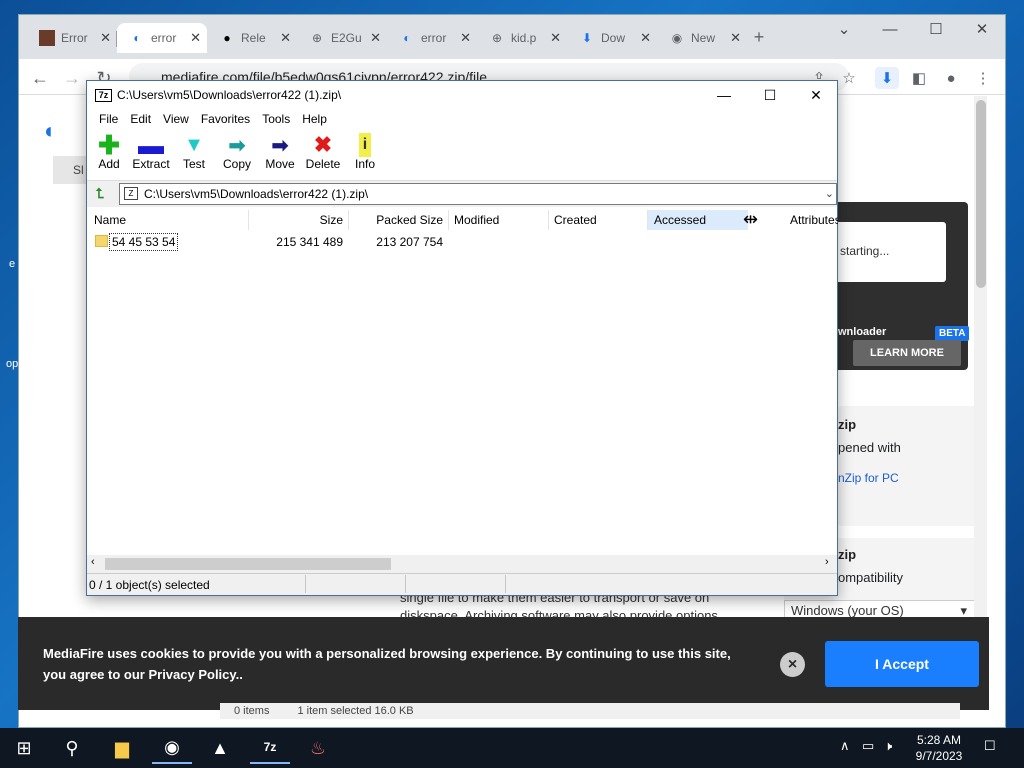  Describe the element at coordinates (829, 194) in the screenshot. I see `chevron-down-icon: ⌄` at that location.